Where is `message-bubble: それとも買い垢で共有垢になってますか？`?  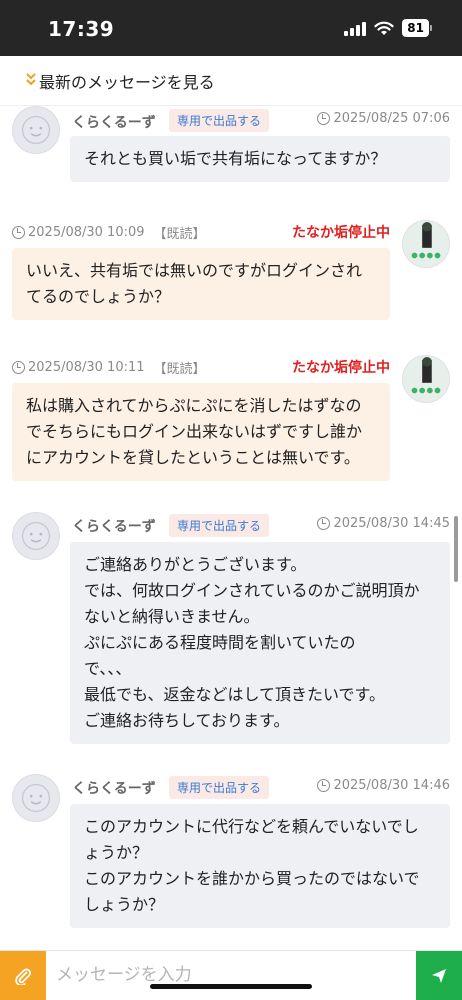
message-bubble: それとも買い垢で共有垢になってますか？ is located at coordinates (260, 159).